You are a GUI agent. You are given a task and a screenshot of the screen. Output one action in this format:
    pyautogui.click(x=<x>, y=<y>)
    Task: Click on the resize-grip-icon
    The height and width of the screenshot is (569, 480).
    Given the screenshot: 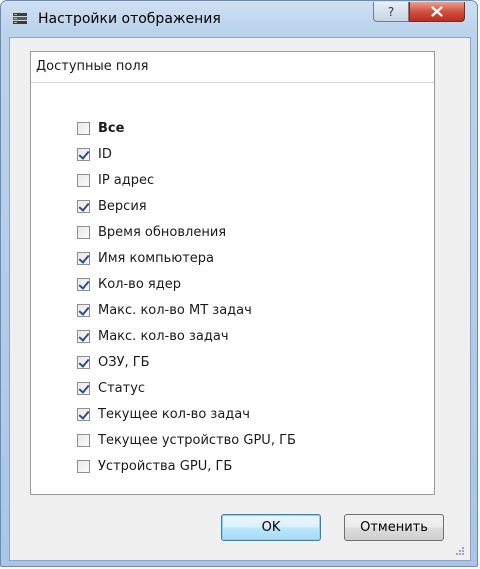 What is the action you would take?
    pyautogui.click(x=460, y=551)
    